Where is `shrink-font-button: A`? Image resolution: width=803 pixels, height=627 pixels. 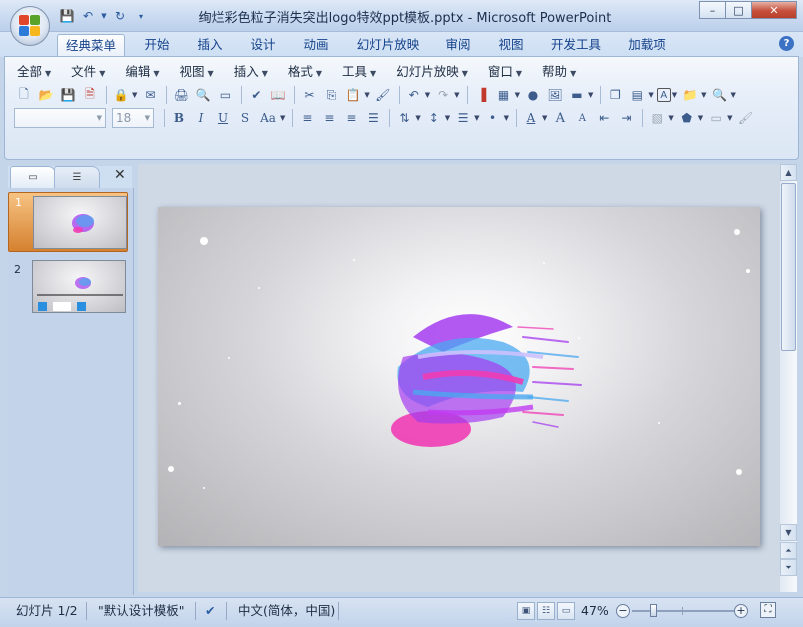
shrink-font-button: A is located at coordinates (582, 118).